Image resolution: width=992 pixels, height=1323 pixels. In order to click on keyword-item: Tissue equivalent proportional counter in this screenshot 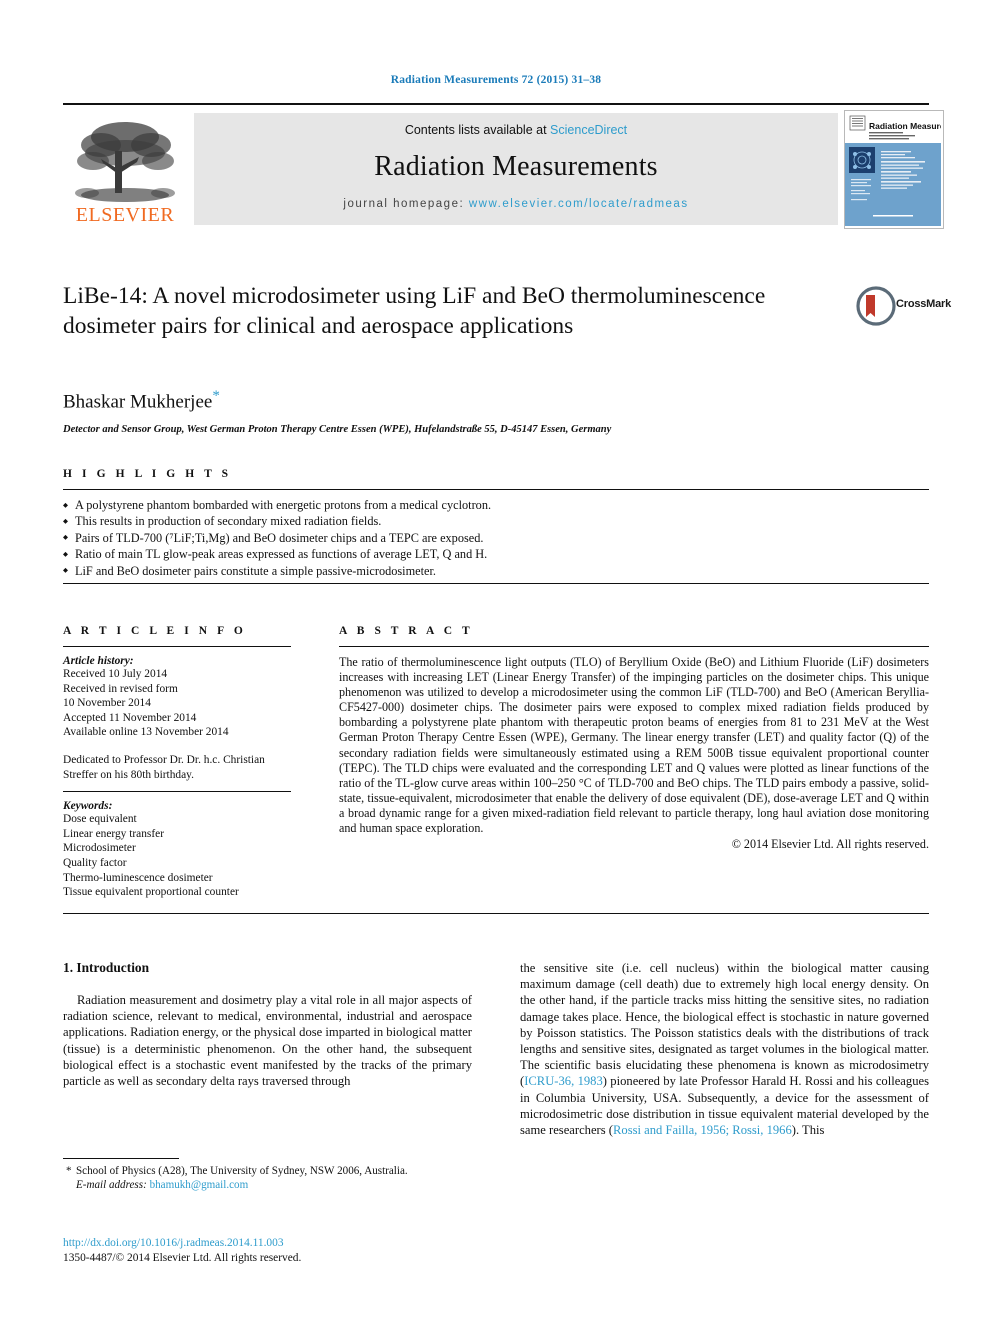, I will do `click(151, 892)`.